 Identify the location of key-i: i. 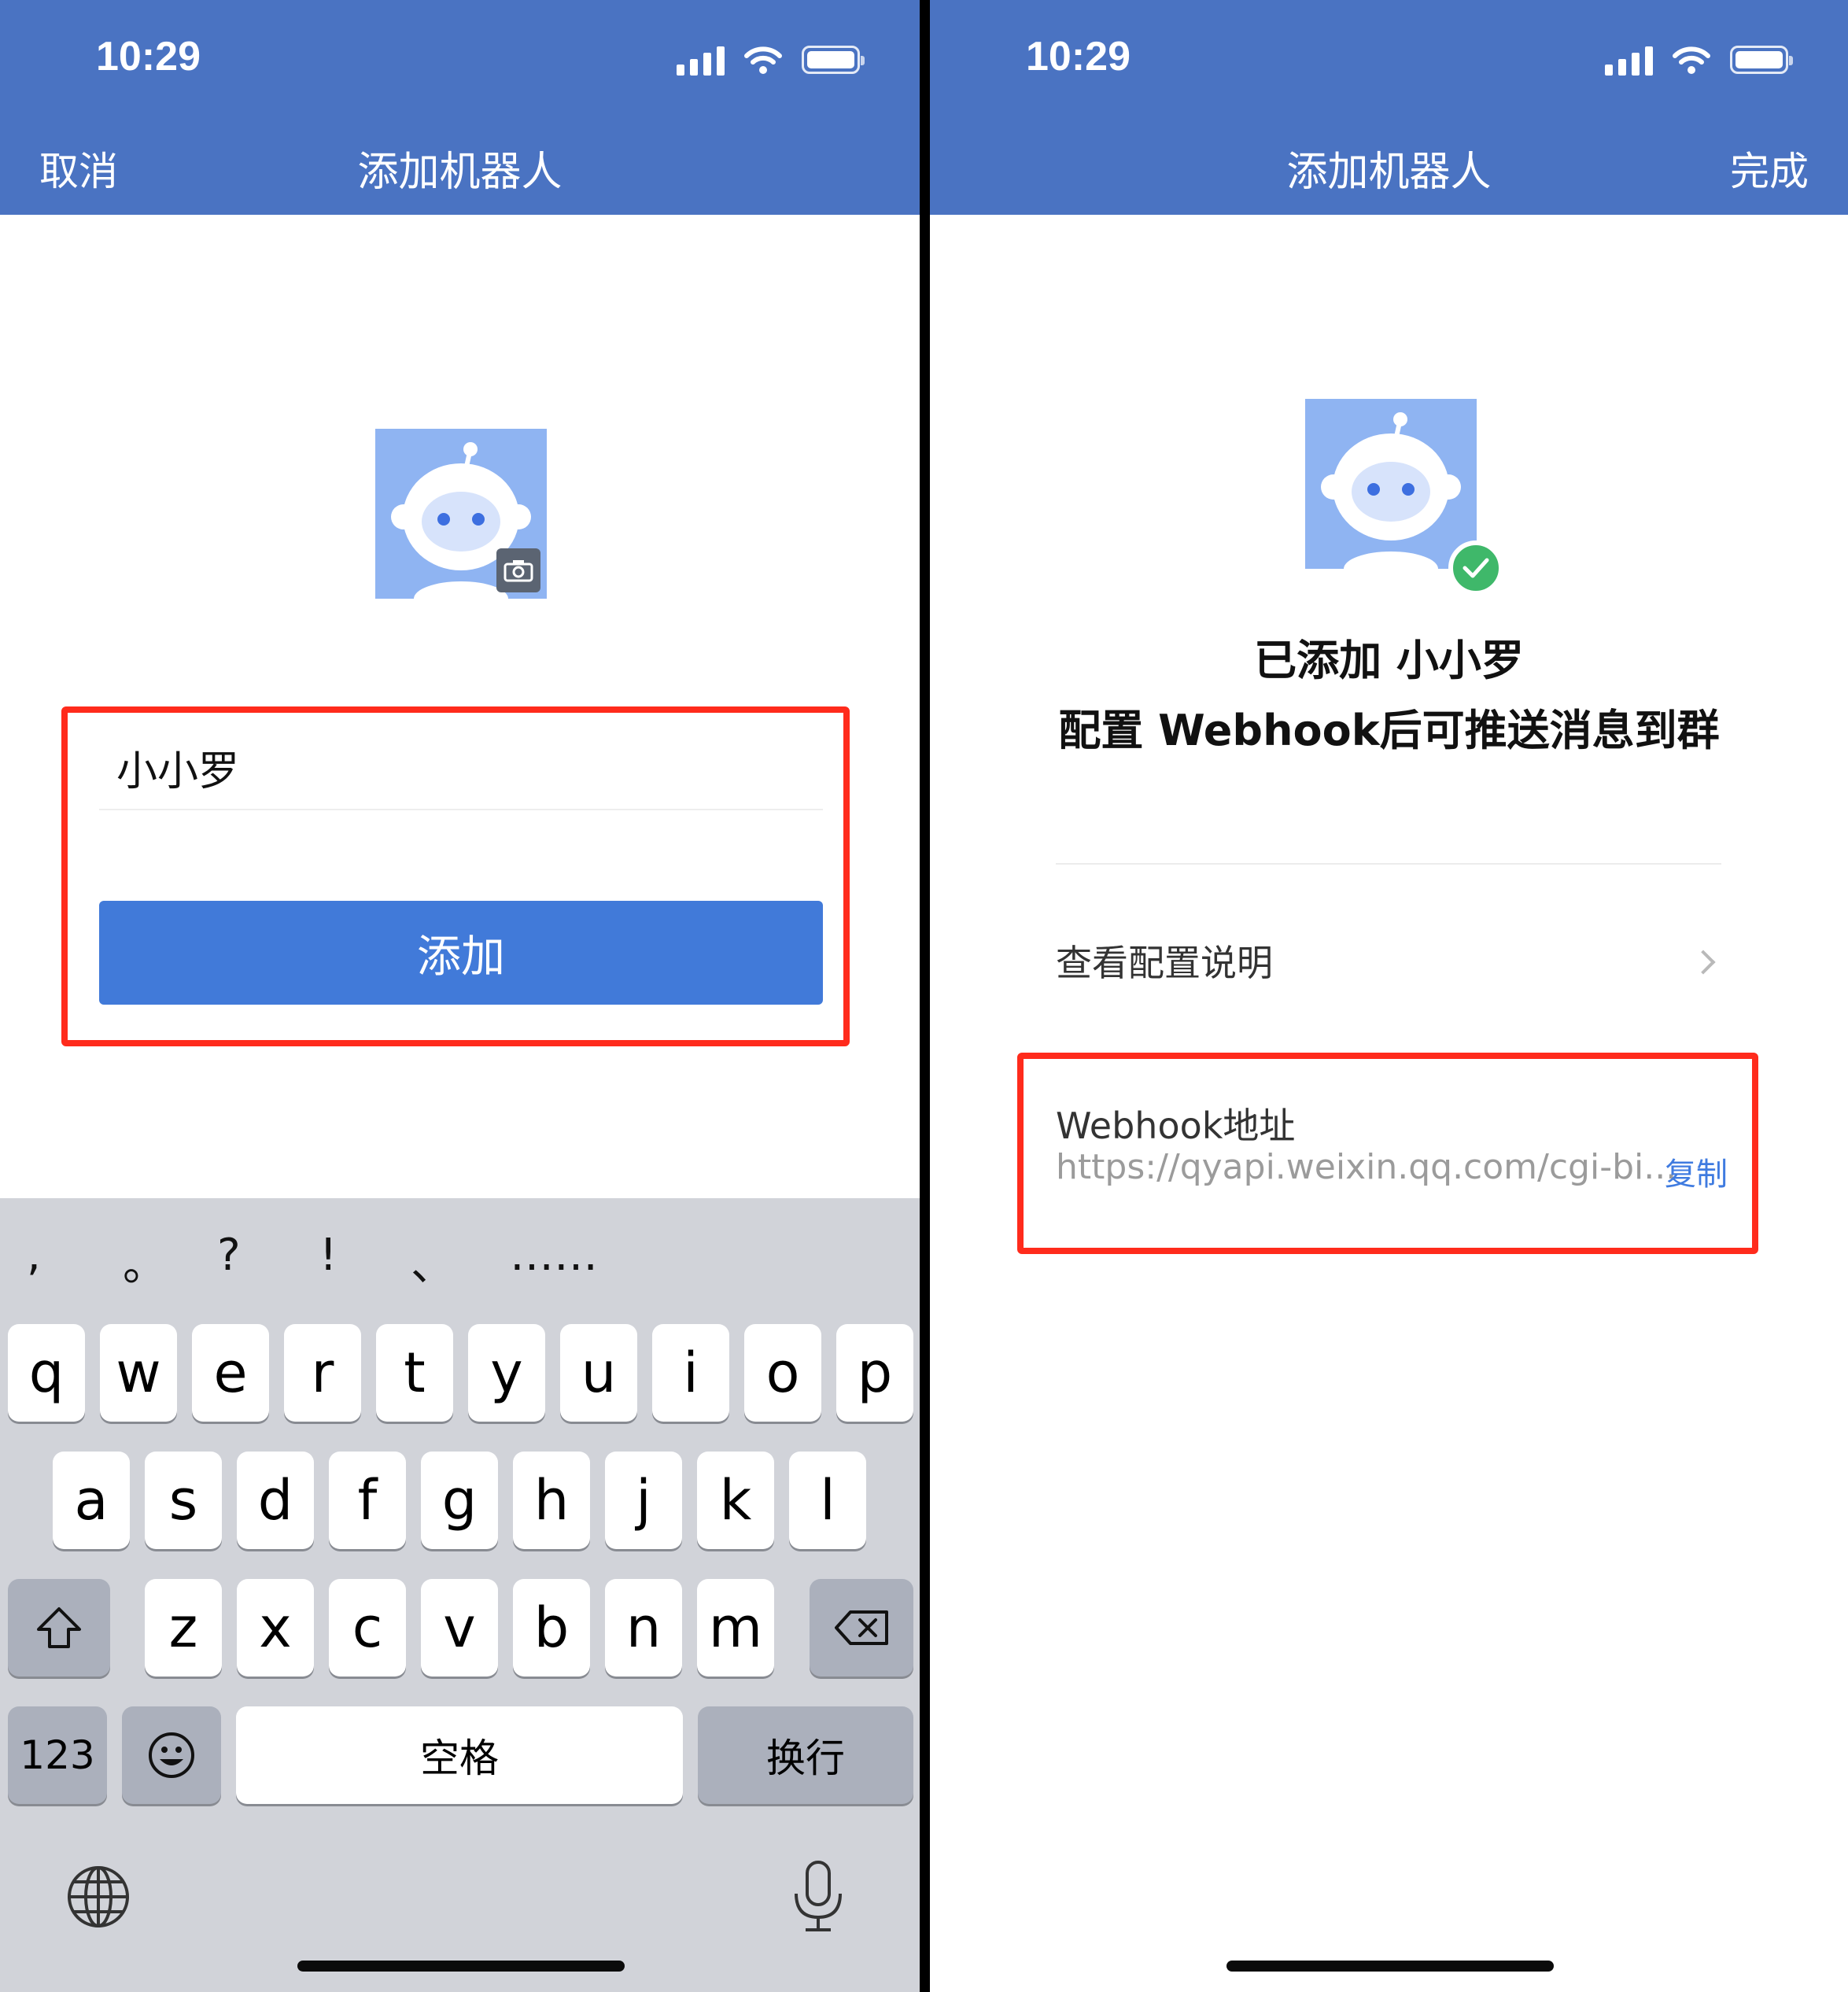
(690, 1373).